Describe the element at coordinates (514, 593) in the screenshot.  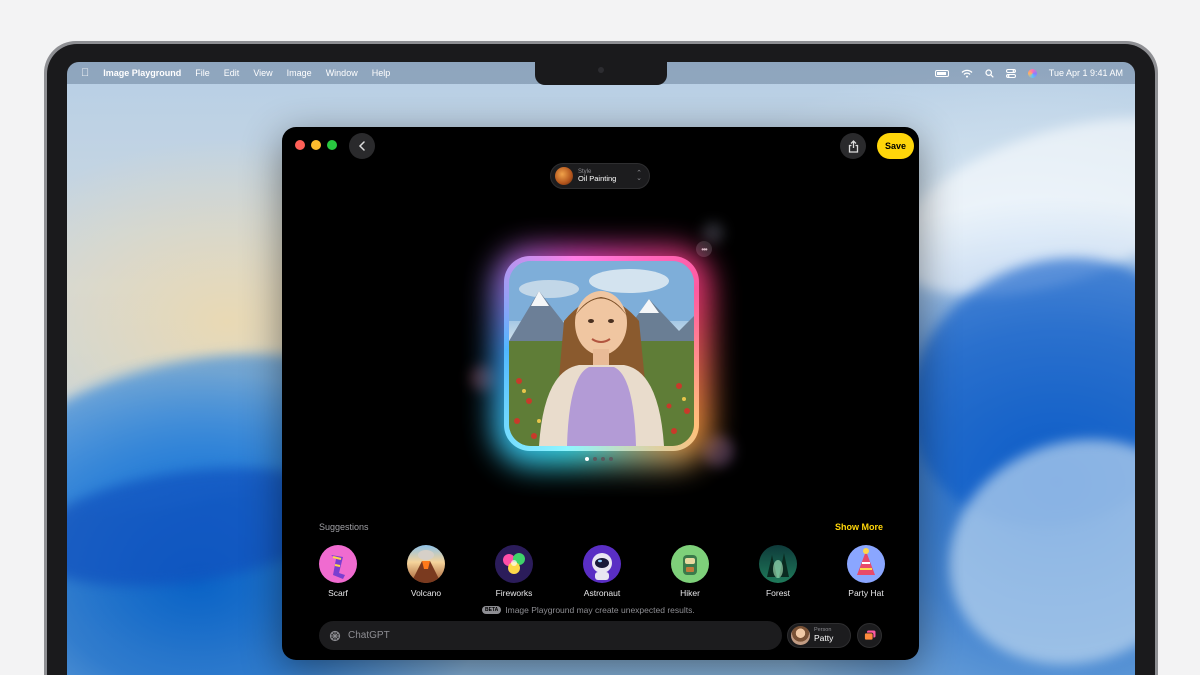
I see `suggestion-label: Fireworks` at that location.